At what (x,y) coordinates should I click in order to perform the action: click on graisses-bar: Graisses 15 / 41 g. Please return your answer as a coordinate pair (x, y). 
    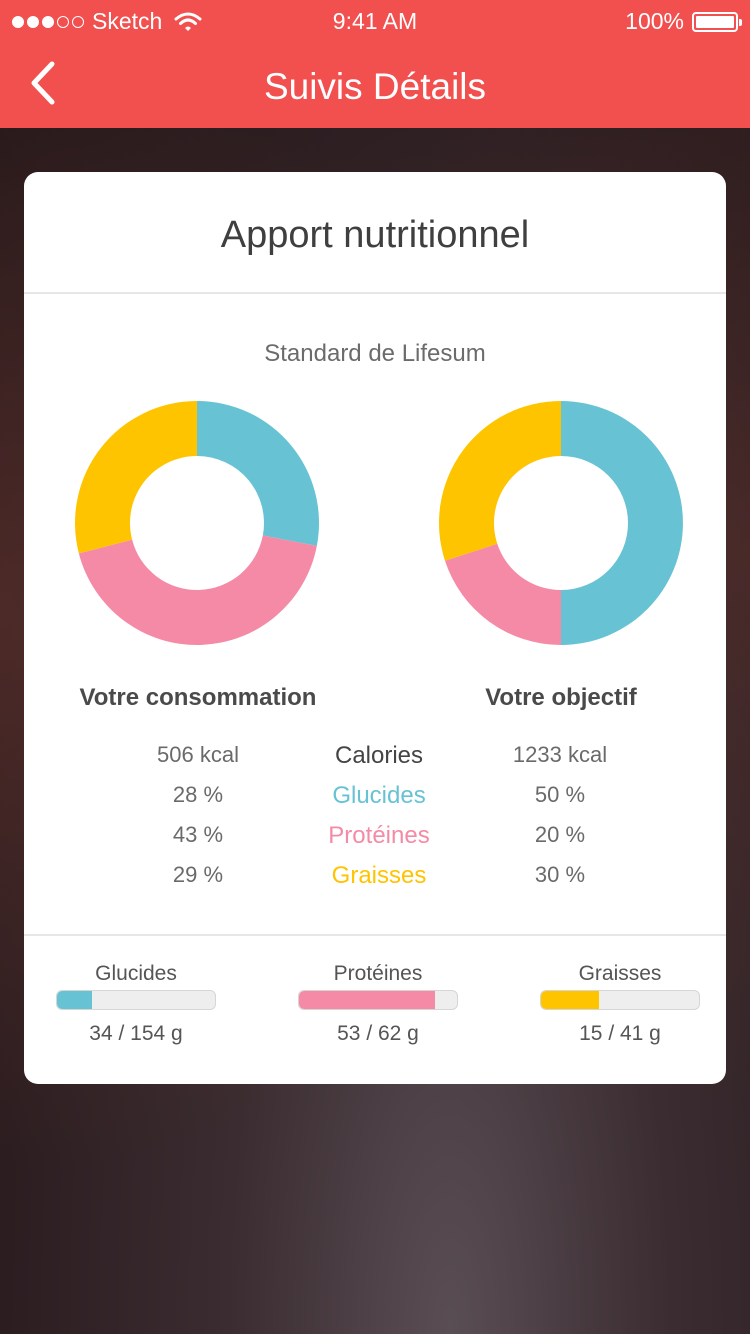
    Looking at the image, I should click on (620, 1004).